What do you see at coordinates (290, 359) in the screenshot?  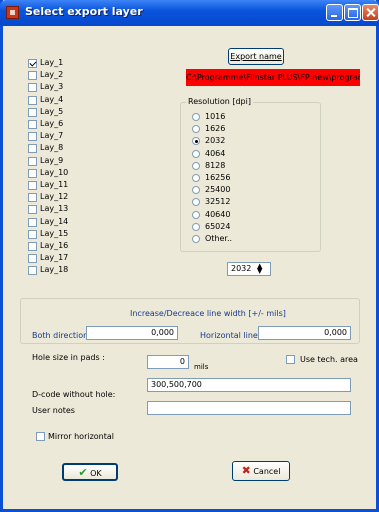 I see `use-tech-checkbox` at bounding box center [290, 359].